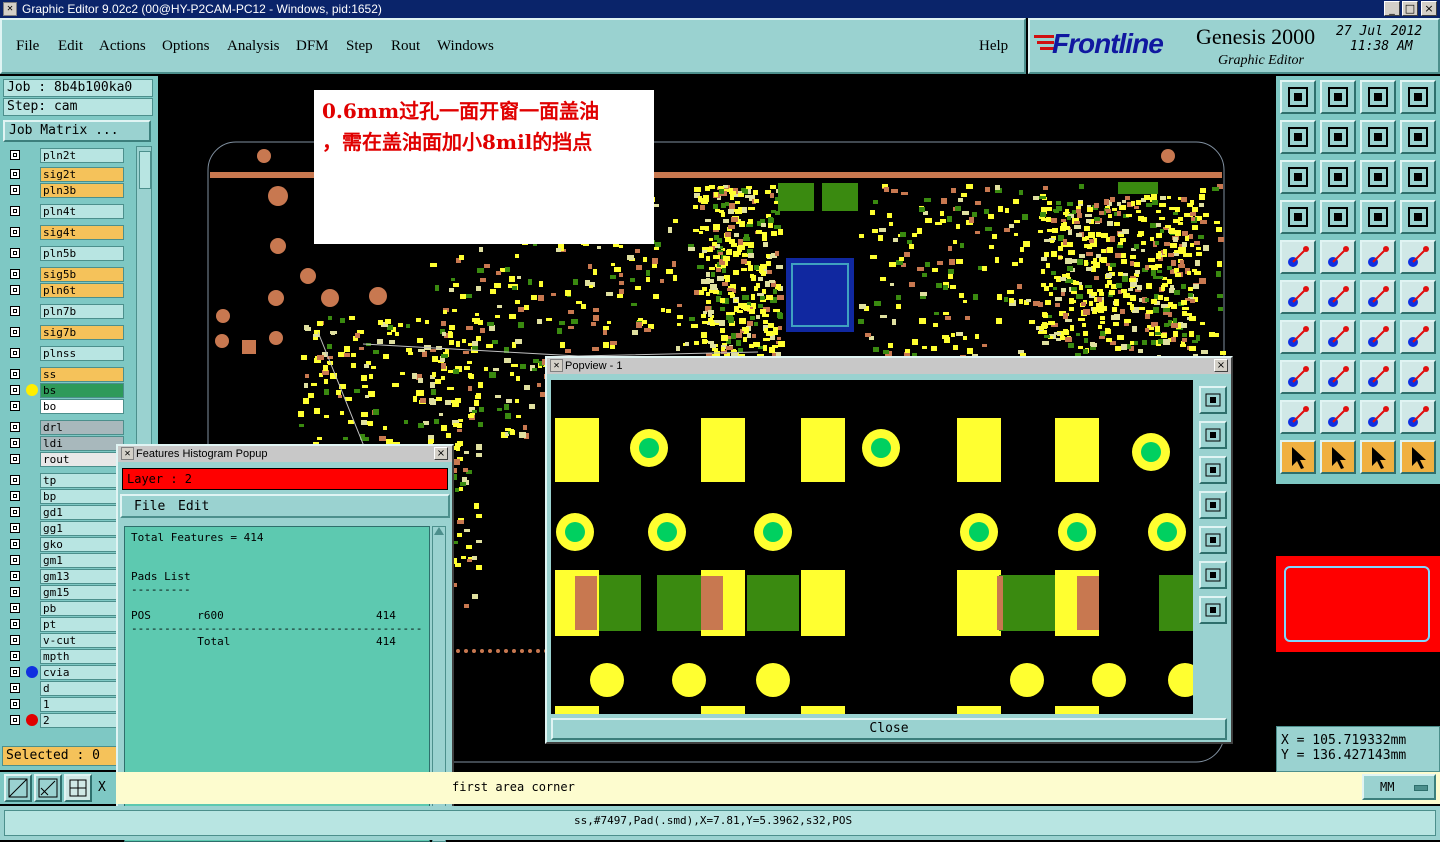  I want to click on layer-name: pln6t, so click(82, 290).